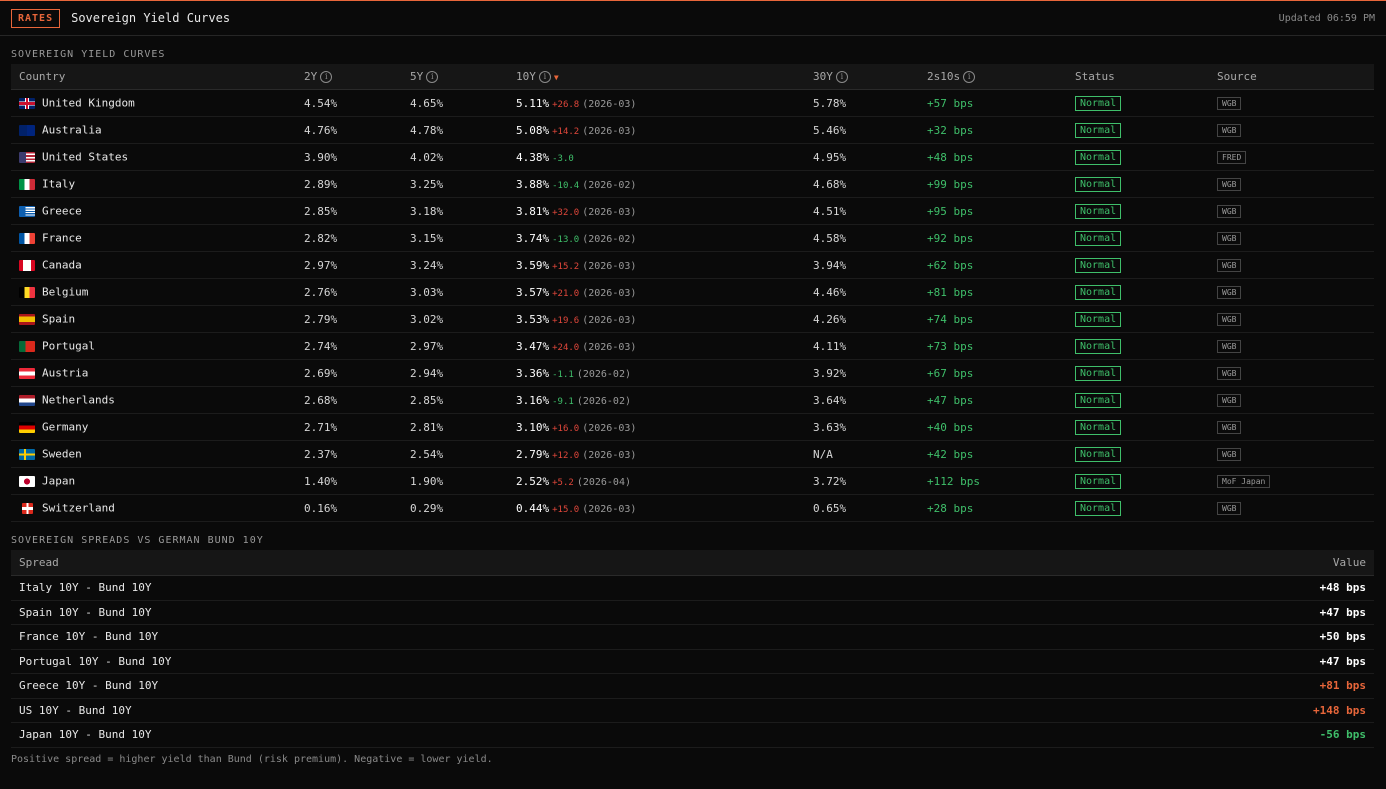 Image resolution: width=1386 pixels, height=789 pixels. Describe the element at coordinates (352, 588) in the screenshot. I see `spread-label: Italy 10Y - Bund 10Y` at that location.